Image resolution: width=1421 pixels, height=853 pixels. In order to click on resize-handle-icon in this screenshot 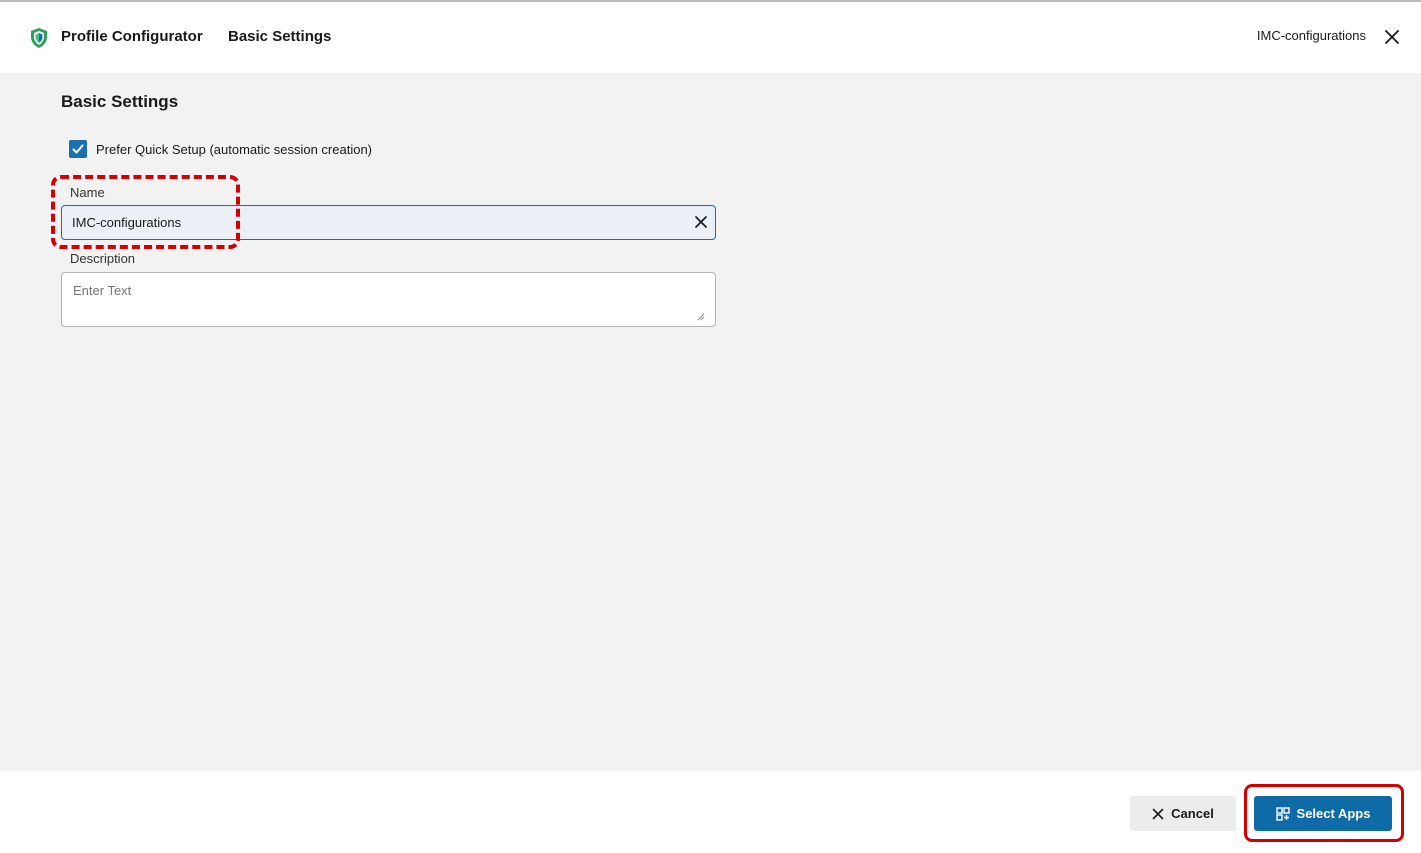, I will do `click(701, 314)`.